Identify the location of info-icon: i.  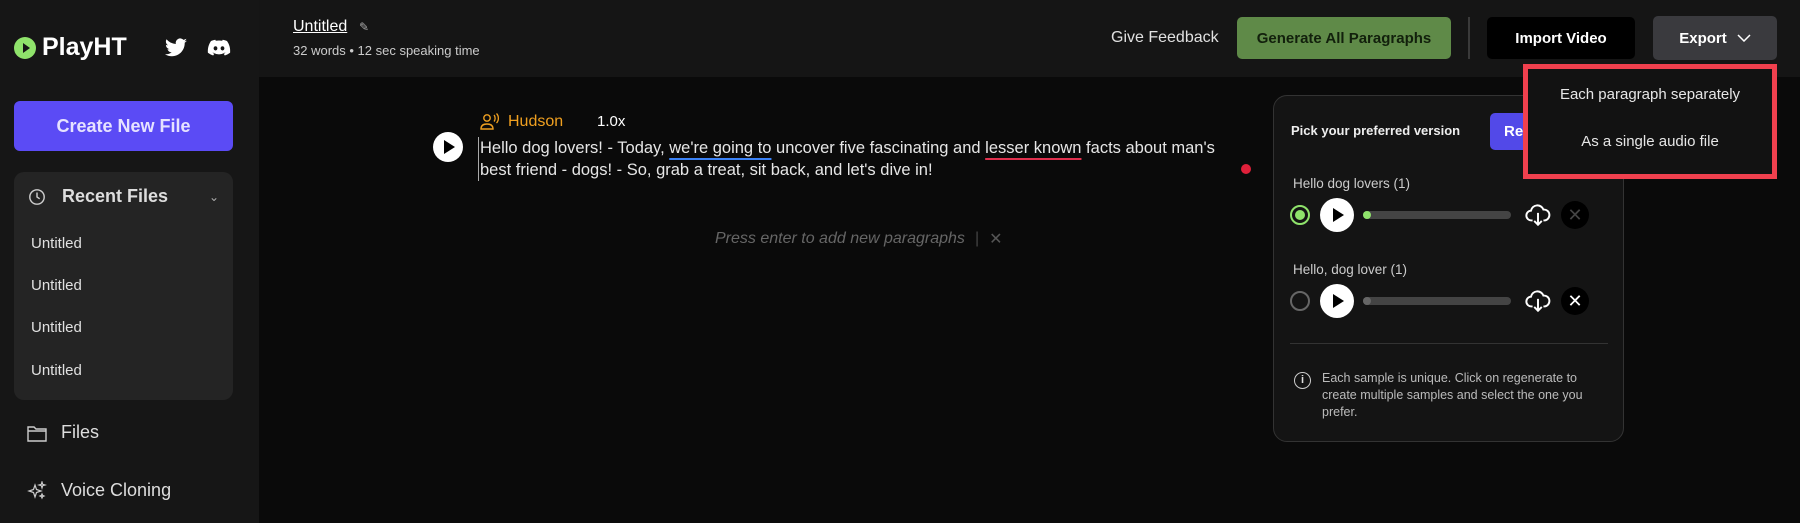
(1302, 380).